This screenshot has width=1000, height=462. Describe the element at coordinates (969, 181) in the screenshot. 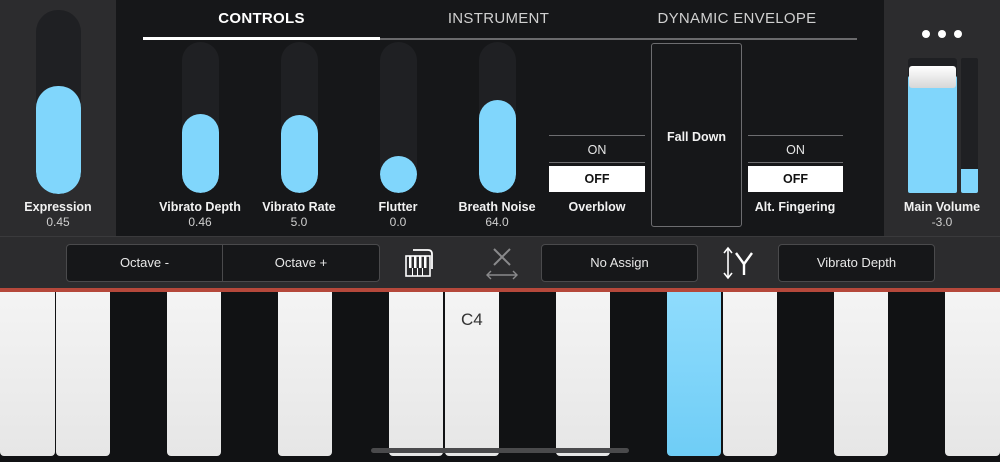

I see `volume-meter-fill` at that location.